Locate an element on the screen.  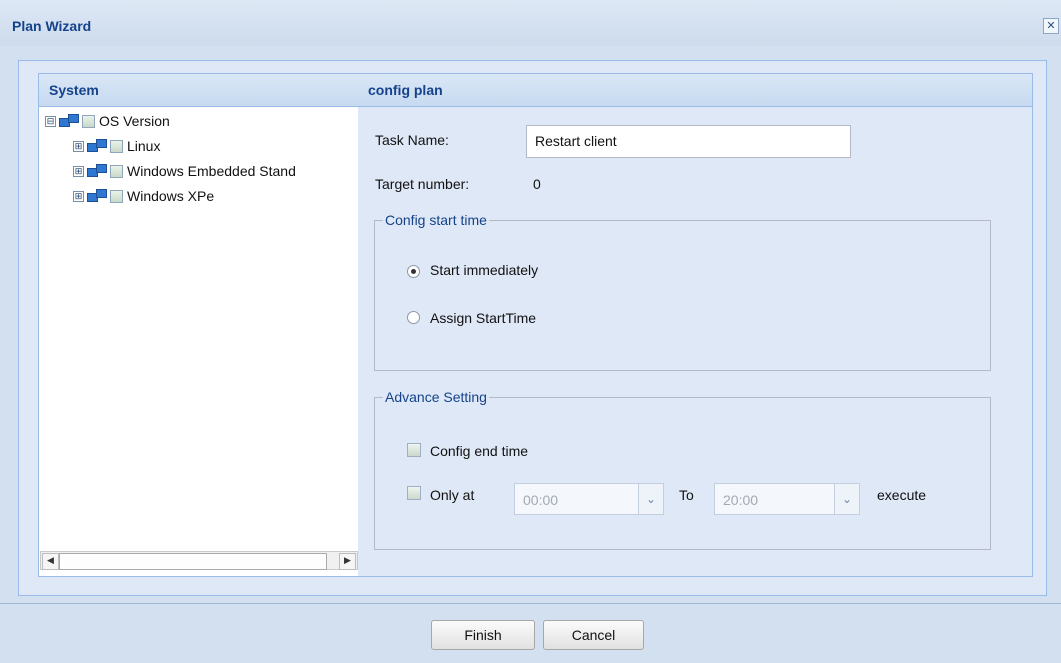
target-number-label: Target number: is located at coordinates (422, 184).